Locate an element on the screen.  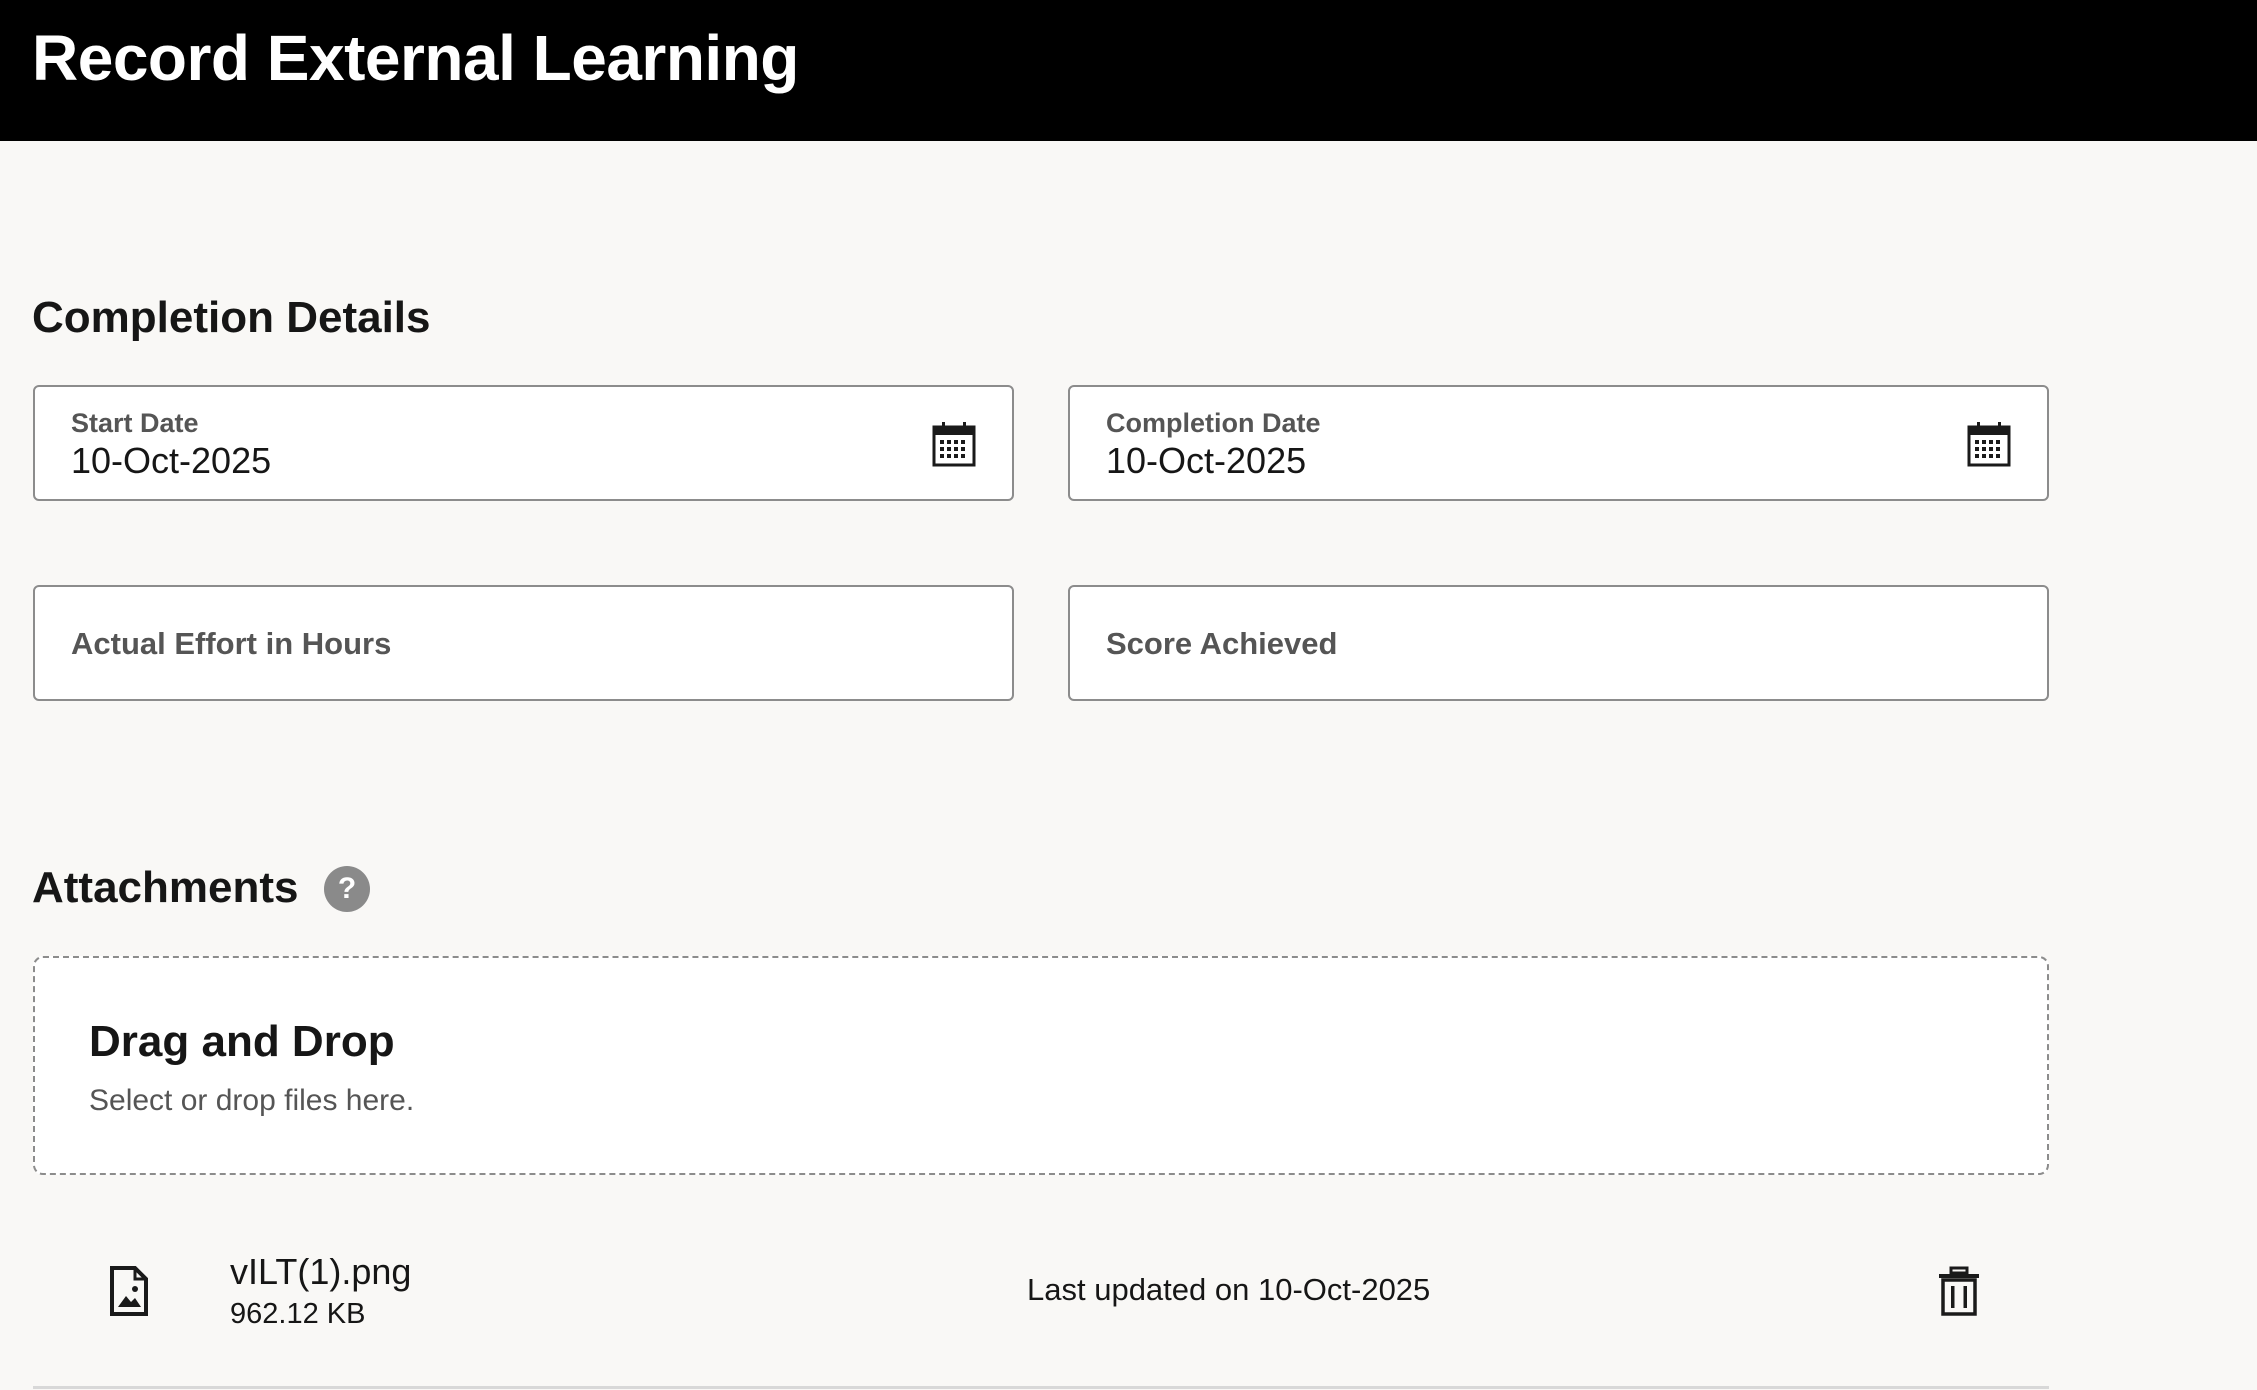
page-title: Record External Learning is located at coordinates (415, 58).